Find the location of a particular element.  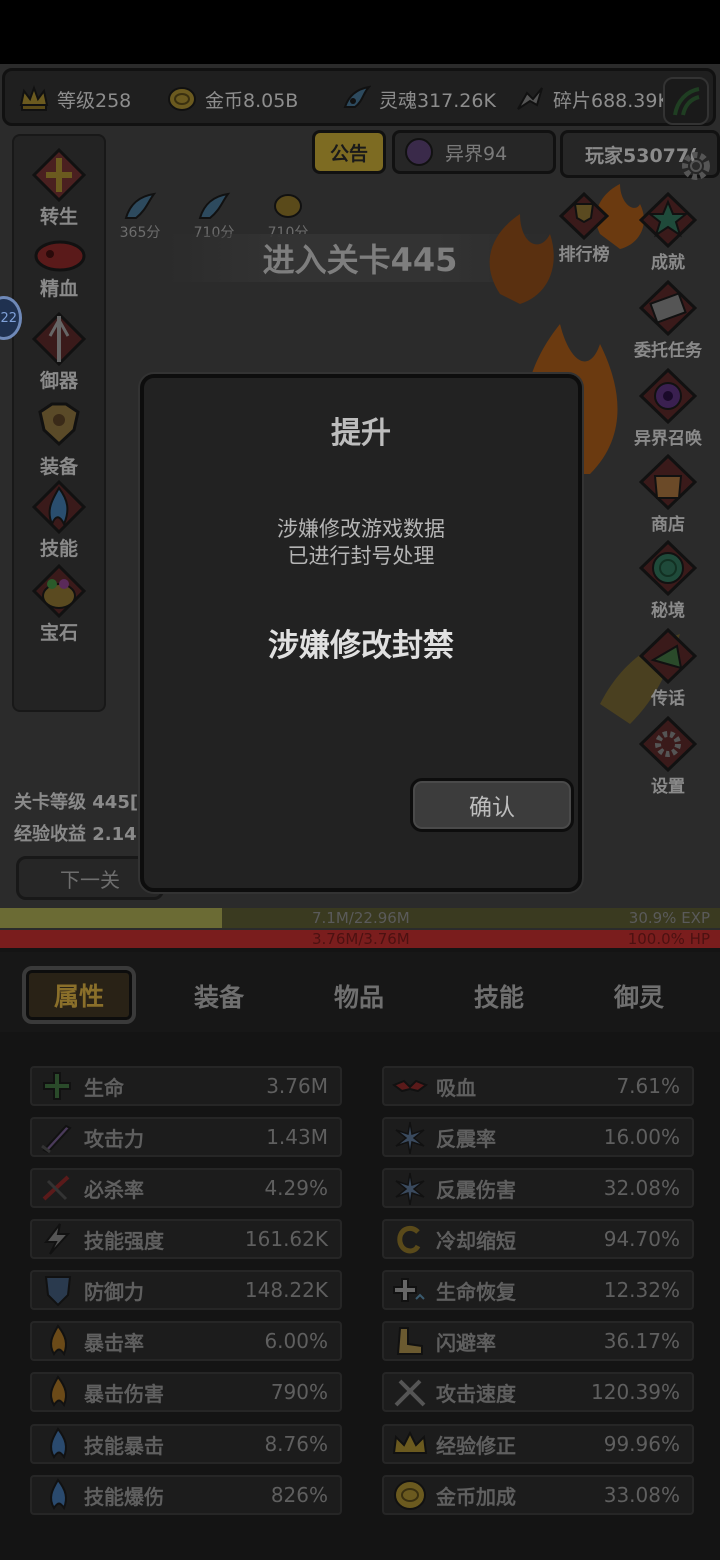

menu-ranking-label: 排行榜 is located at coordinates (584, 255).